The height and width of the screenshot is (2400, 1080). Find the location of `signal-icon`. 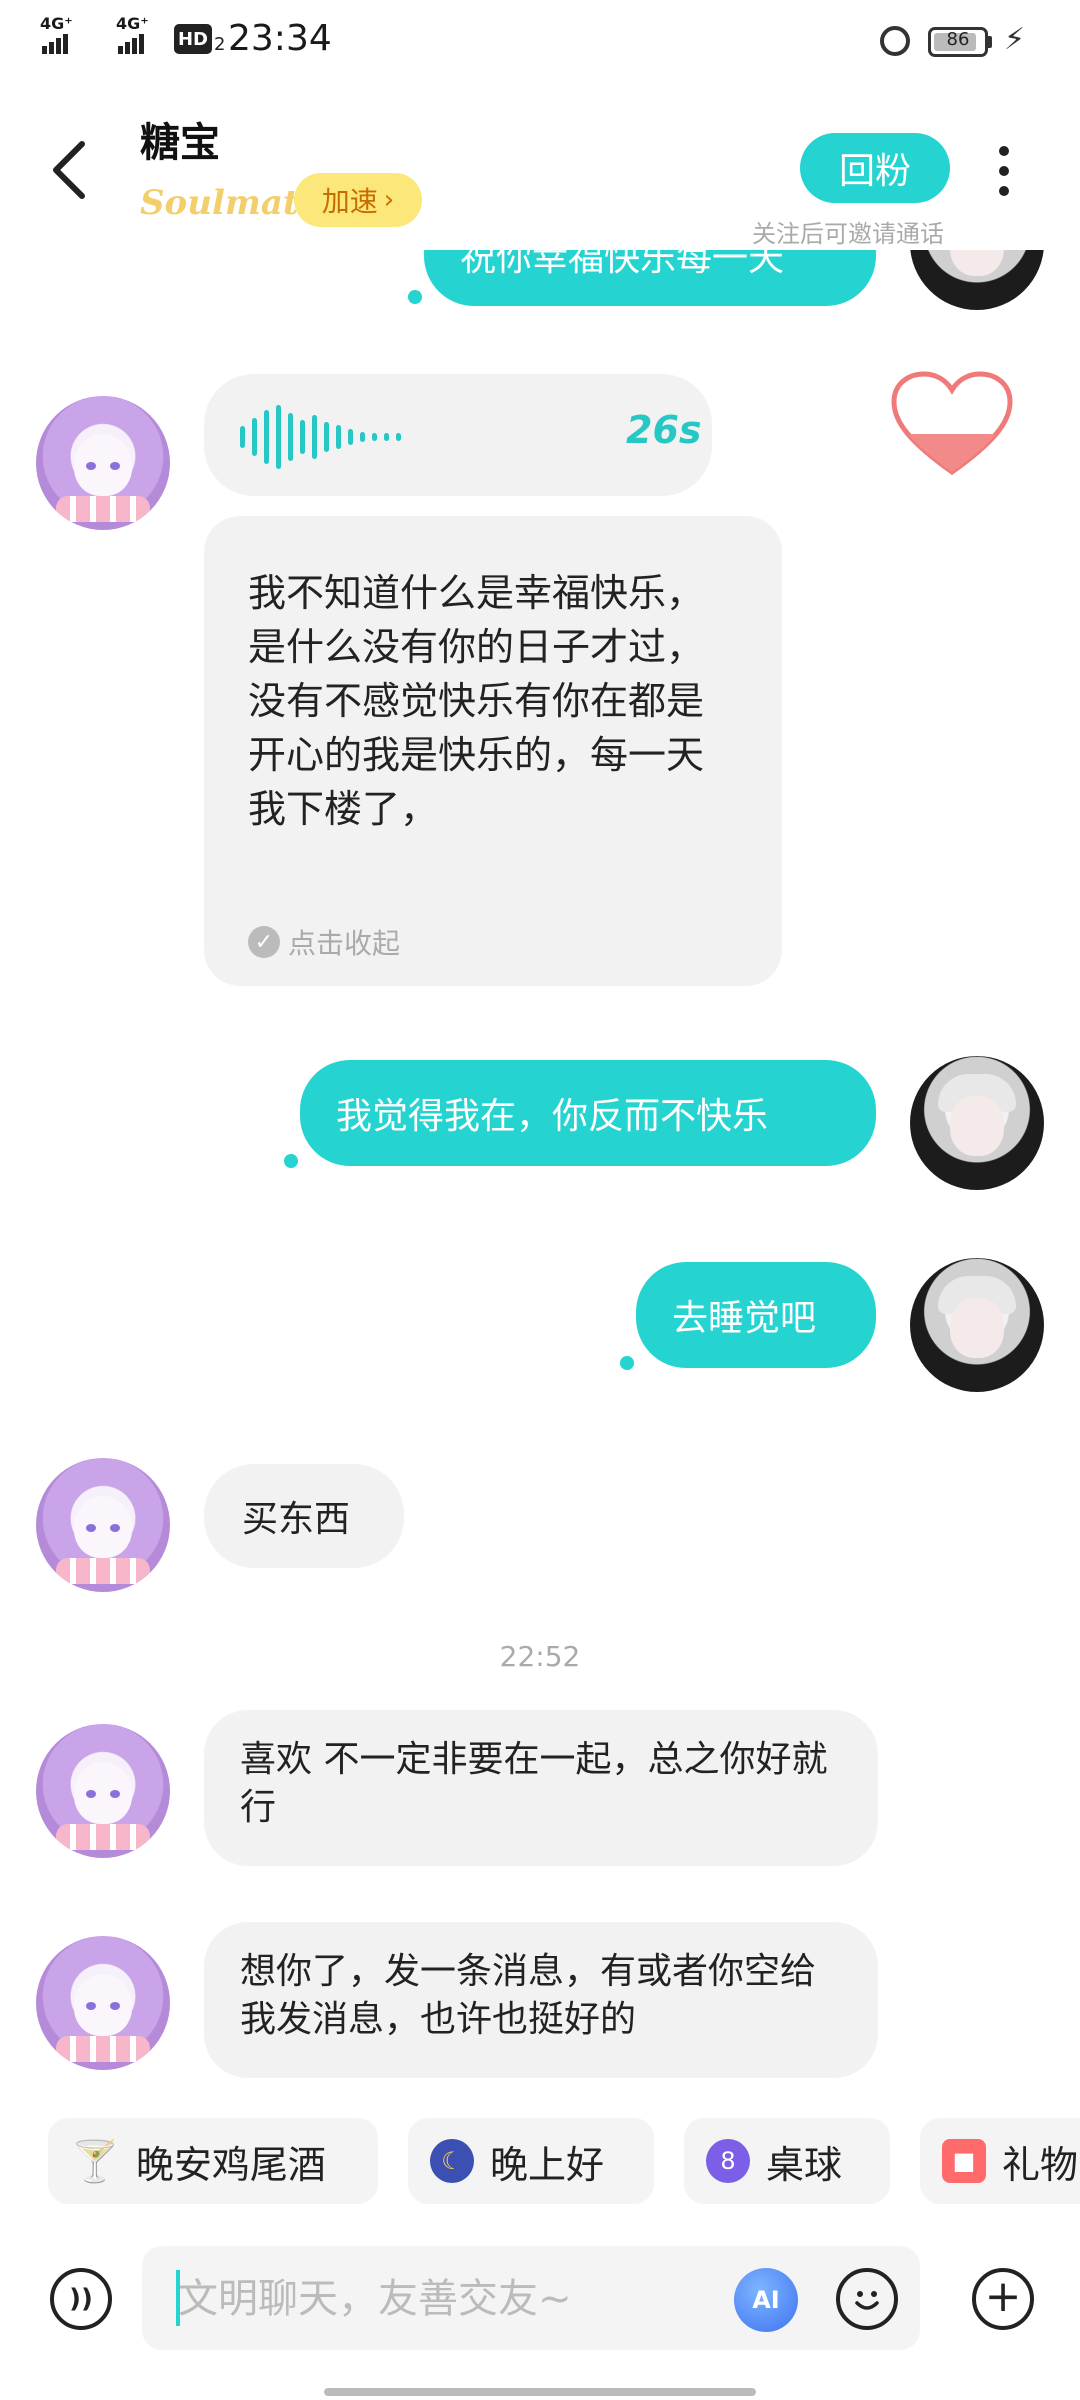

signal-icon is located at coordinates (55, 46).